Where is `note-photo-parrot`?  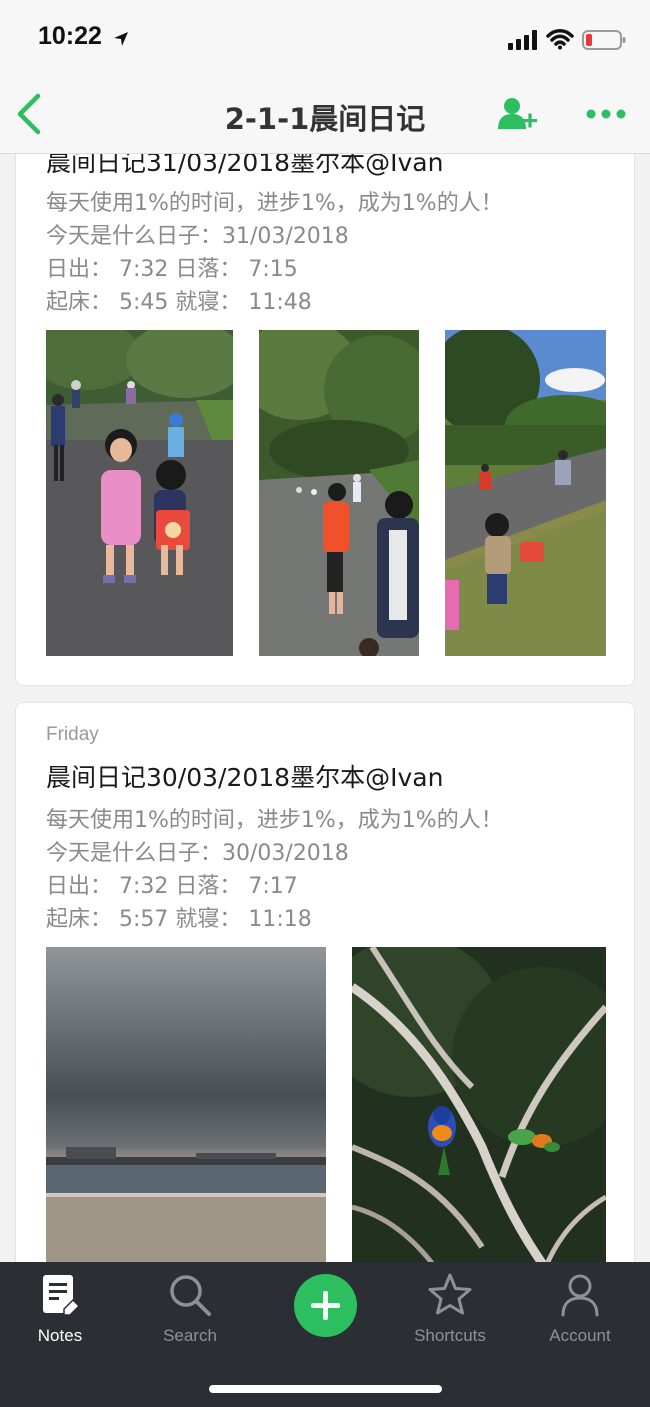 note-photo-parrot is located at coordinates (479, 1112).